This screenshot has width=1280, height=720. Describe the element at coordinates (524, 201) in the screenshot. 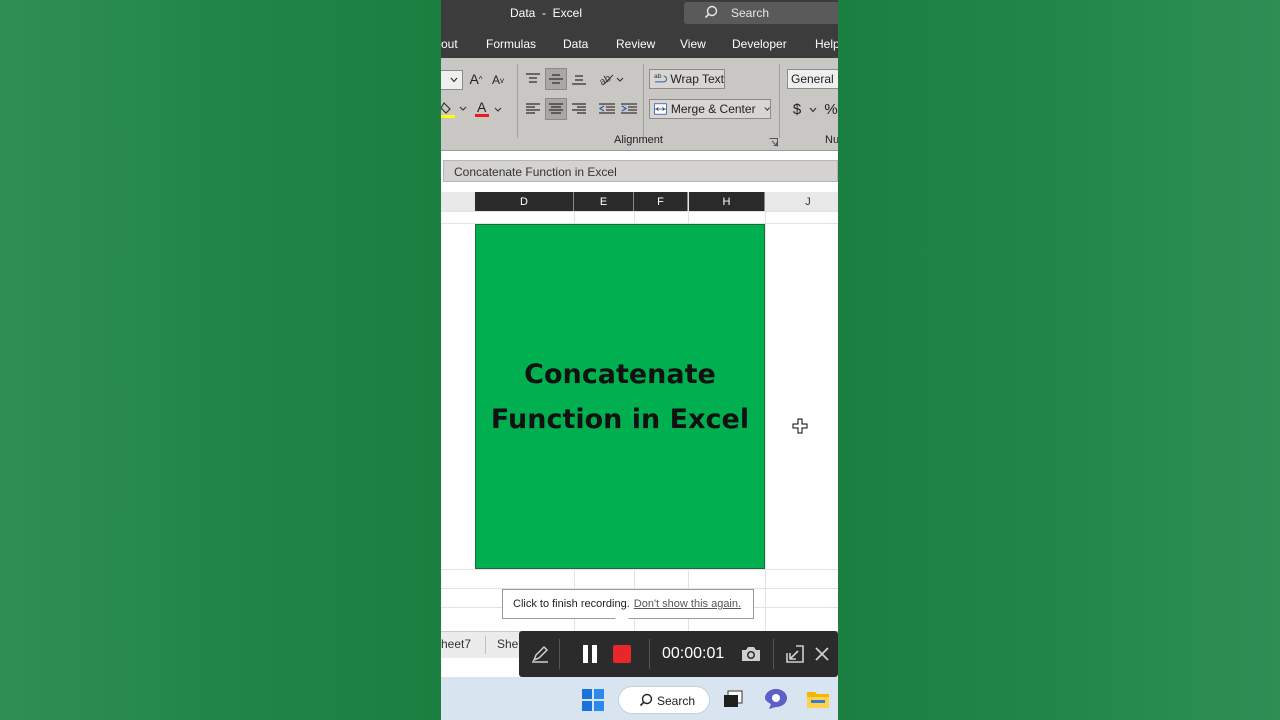

I see `column-header-d: D` at that location.